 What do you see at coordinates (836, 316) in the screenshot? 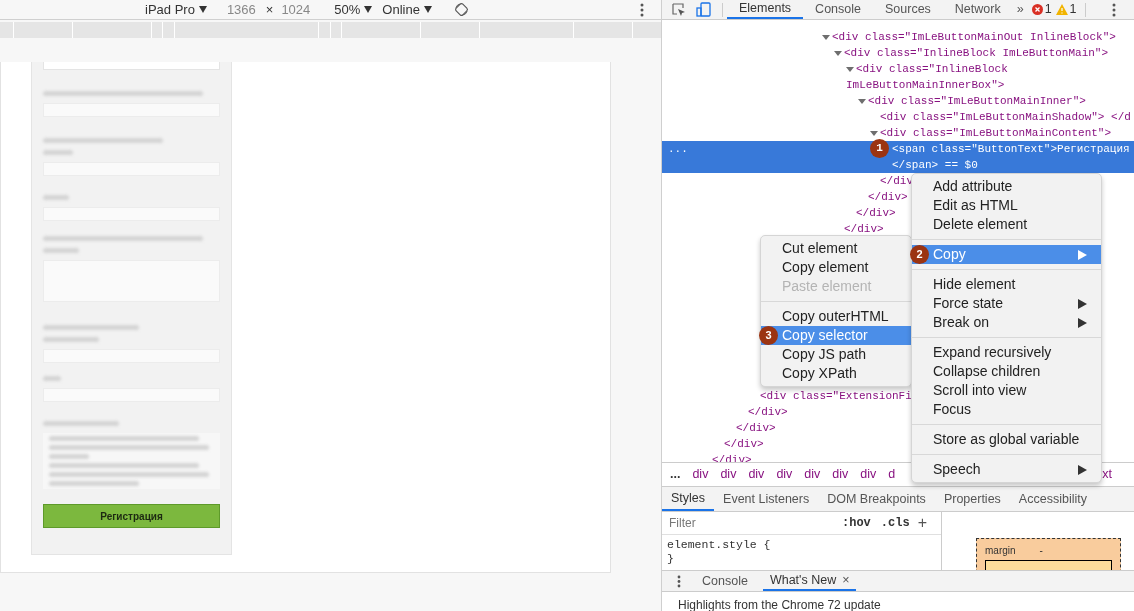
I see `menu-item: Copy outerHTML` at bounding box center [836, 316].